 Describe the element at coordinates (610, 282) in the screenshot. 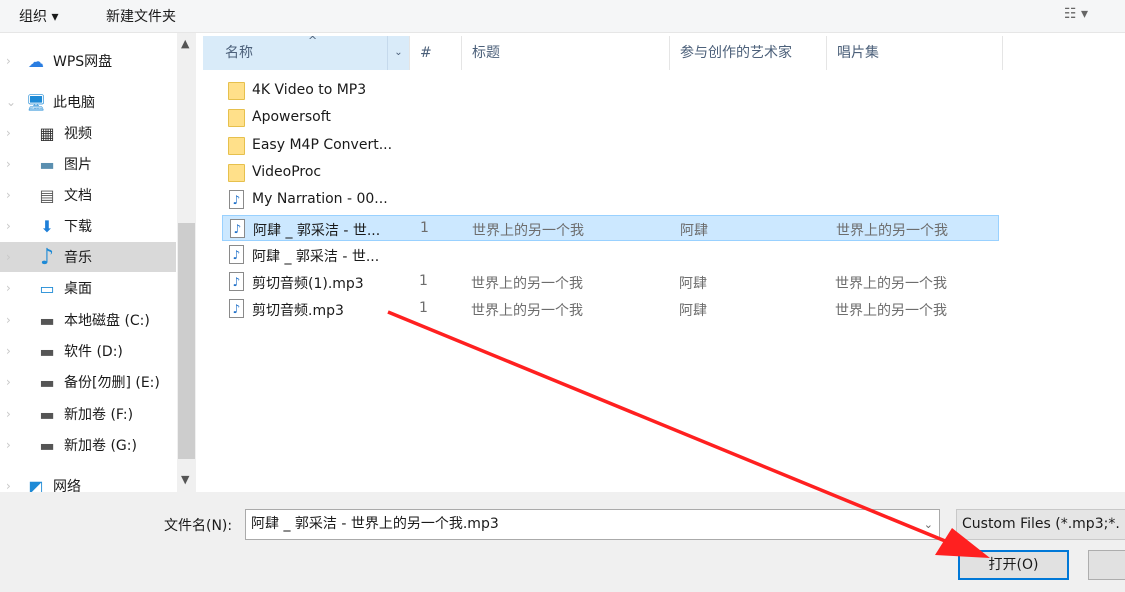

I see `file-row: ♪ 剪切音频(1).mp3 1 世界上的另一个我 阿肆 世界上的另一个我` at that location.